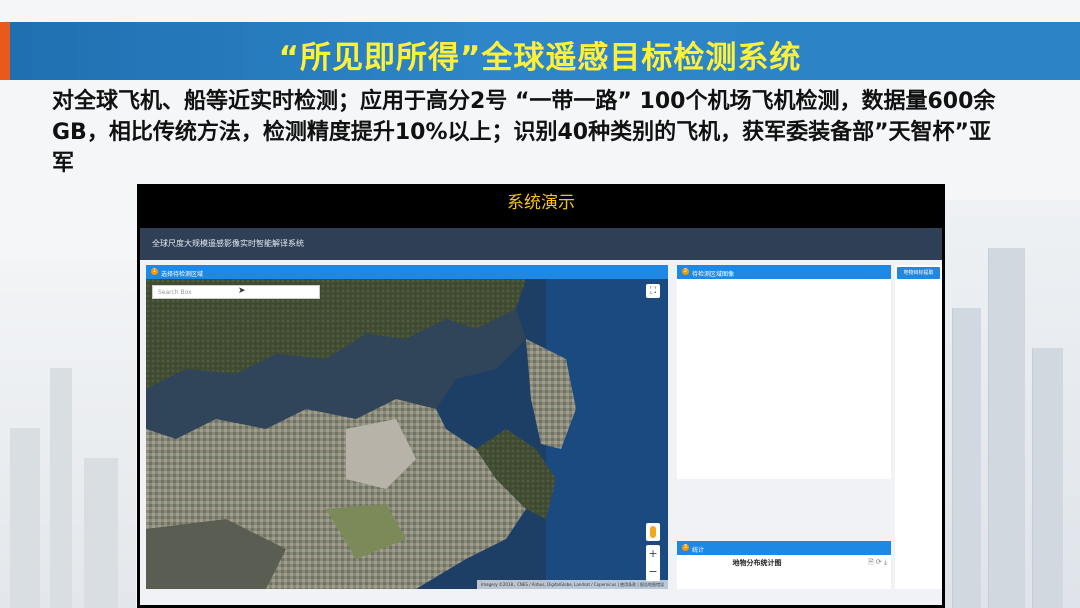 This screenshot has height=608, width=1080. Describe the element at coordinates (713, 274) in the screenshot. I see `panel-label: 待检测区域图像` at that location.